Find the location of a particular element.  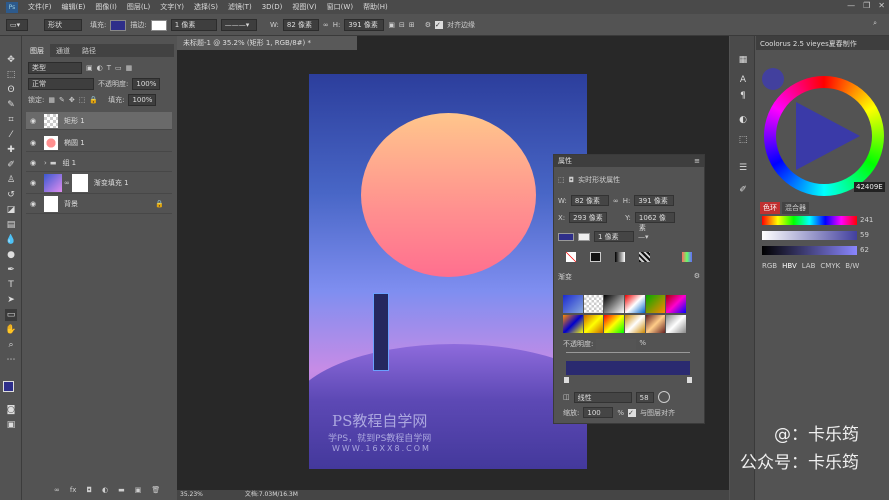

path-select-icon: ➤ is located at coordinates (11, 300).